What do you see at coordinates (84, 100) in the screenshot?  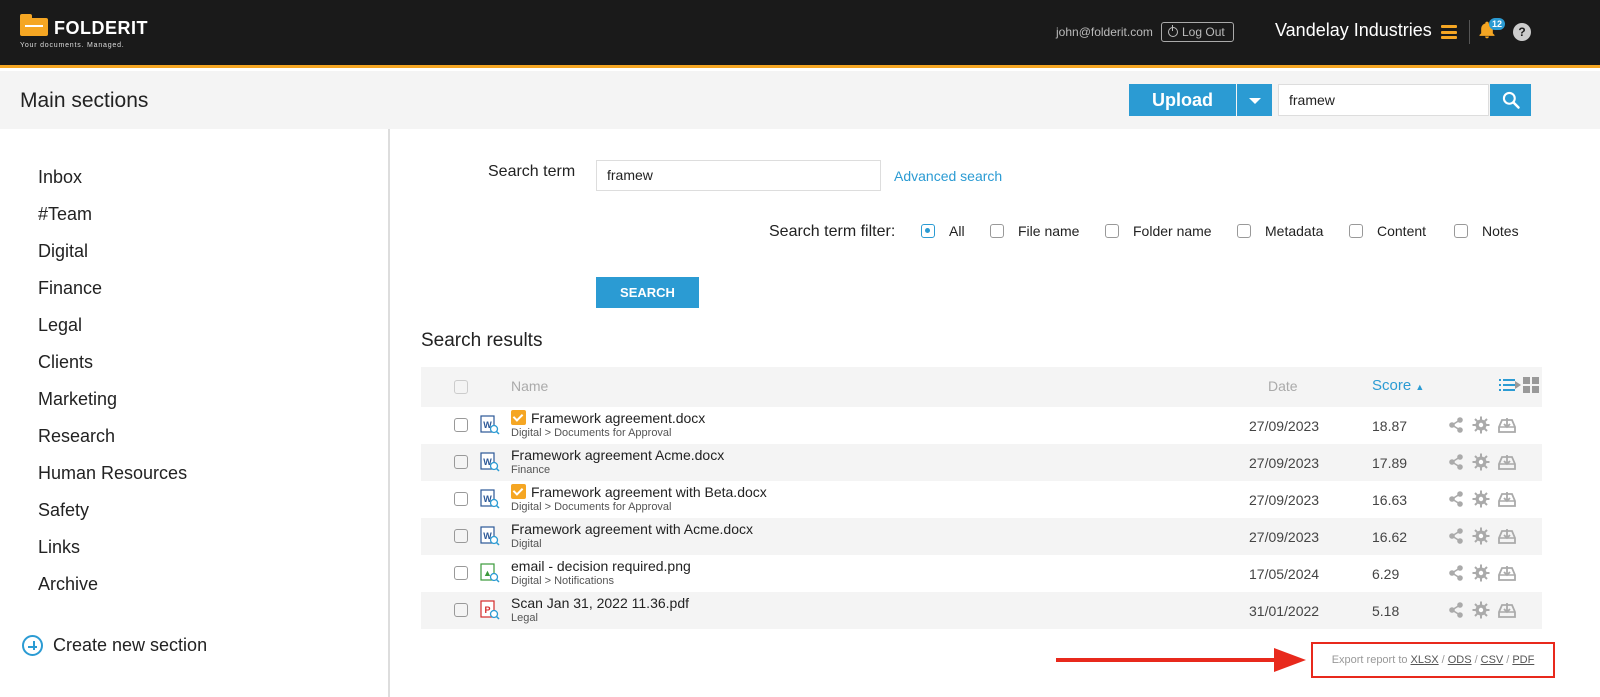 I see `page-title: Main sections` at bounding box center [84, 100].